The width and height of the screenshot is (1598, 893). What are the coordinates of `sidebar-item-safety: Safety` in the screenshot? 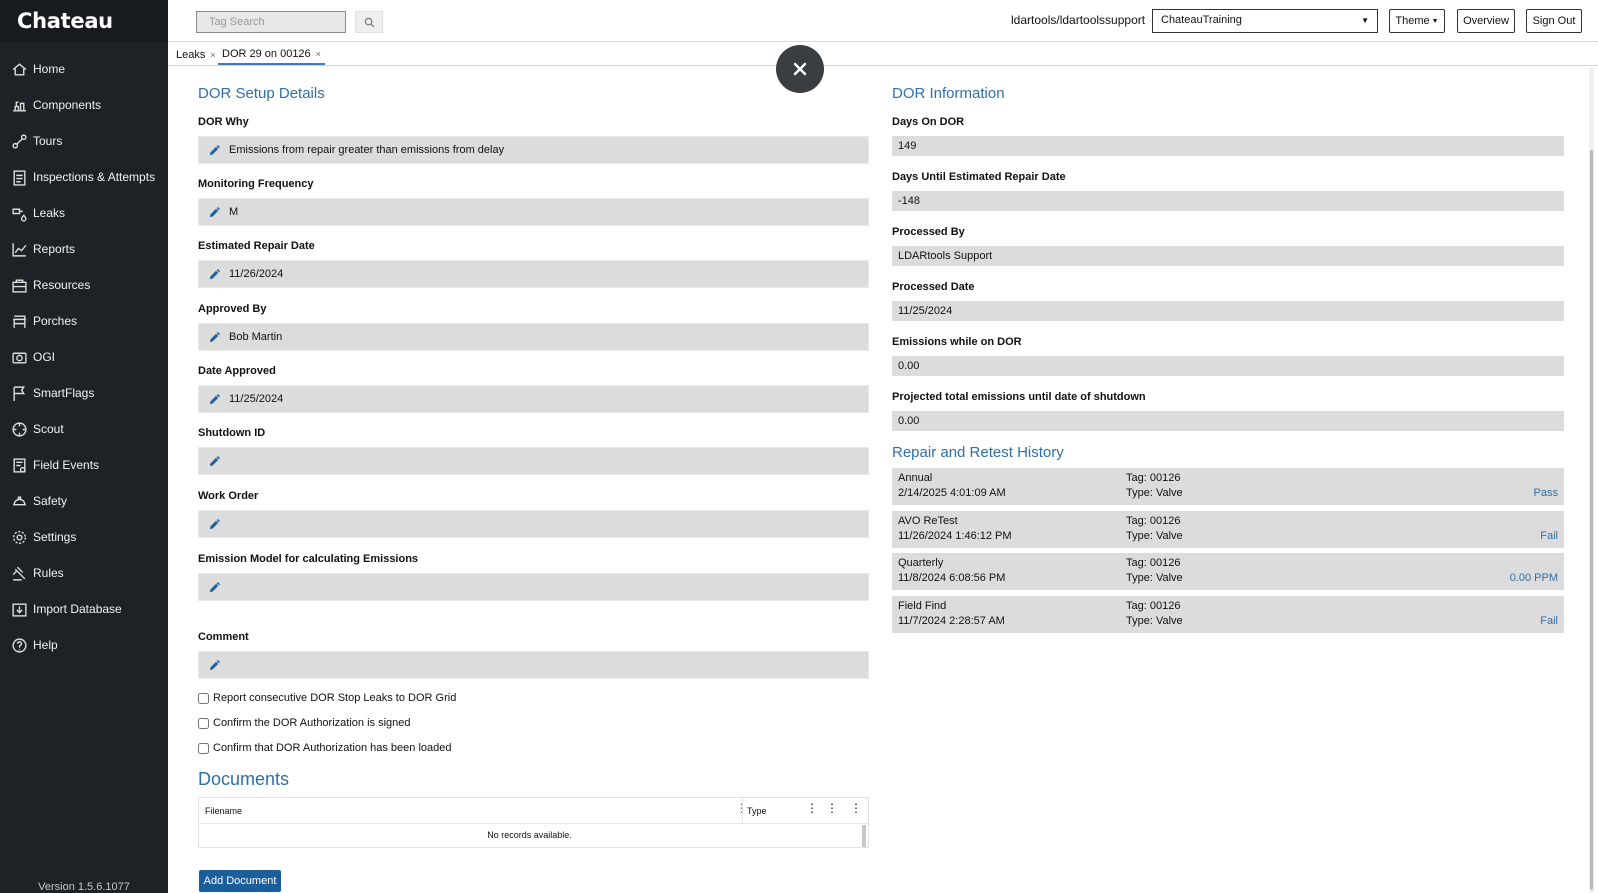 It's located at (84, 501).